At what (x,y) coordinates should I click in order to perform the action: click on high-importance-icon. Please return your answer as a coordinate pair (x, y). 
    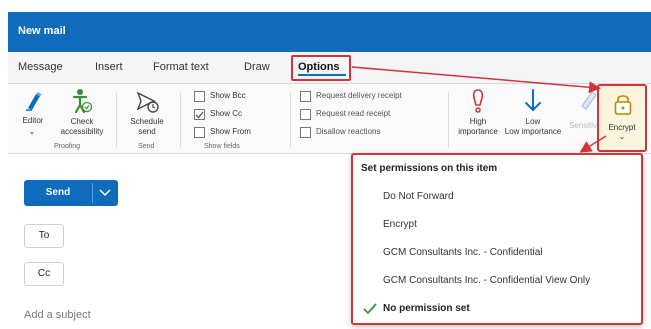
    Looking at the image, I should click on (478, 101).